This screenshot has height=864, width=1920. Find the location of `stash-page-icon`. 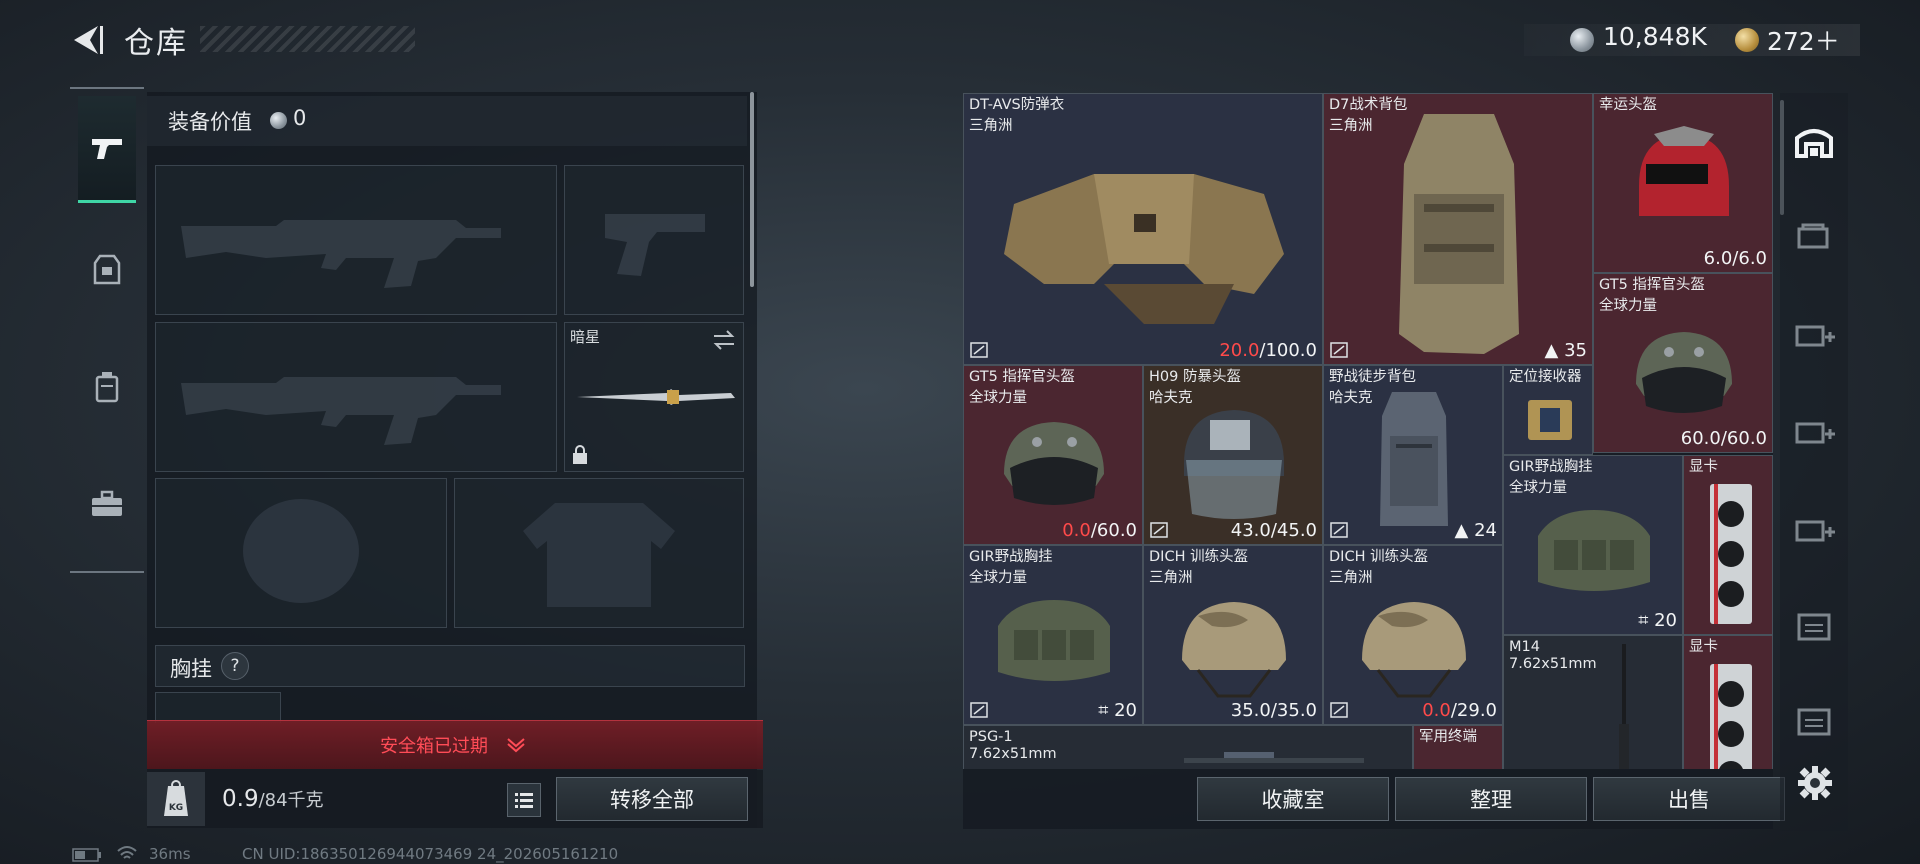

stash-page-icon is located at coordinates (1813, 236).